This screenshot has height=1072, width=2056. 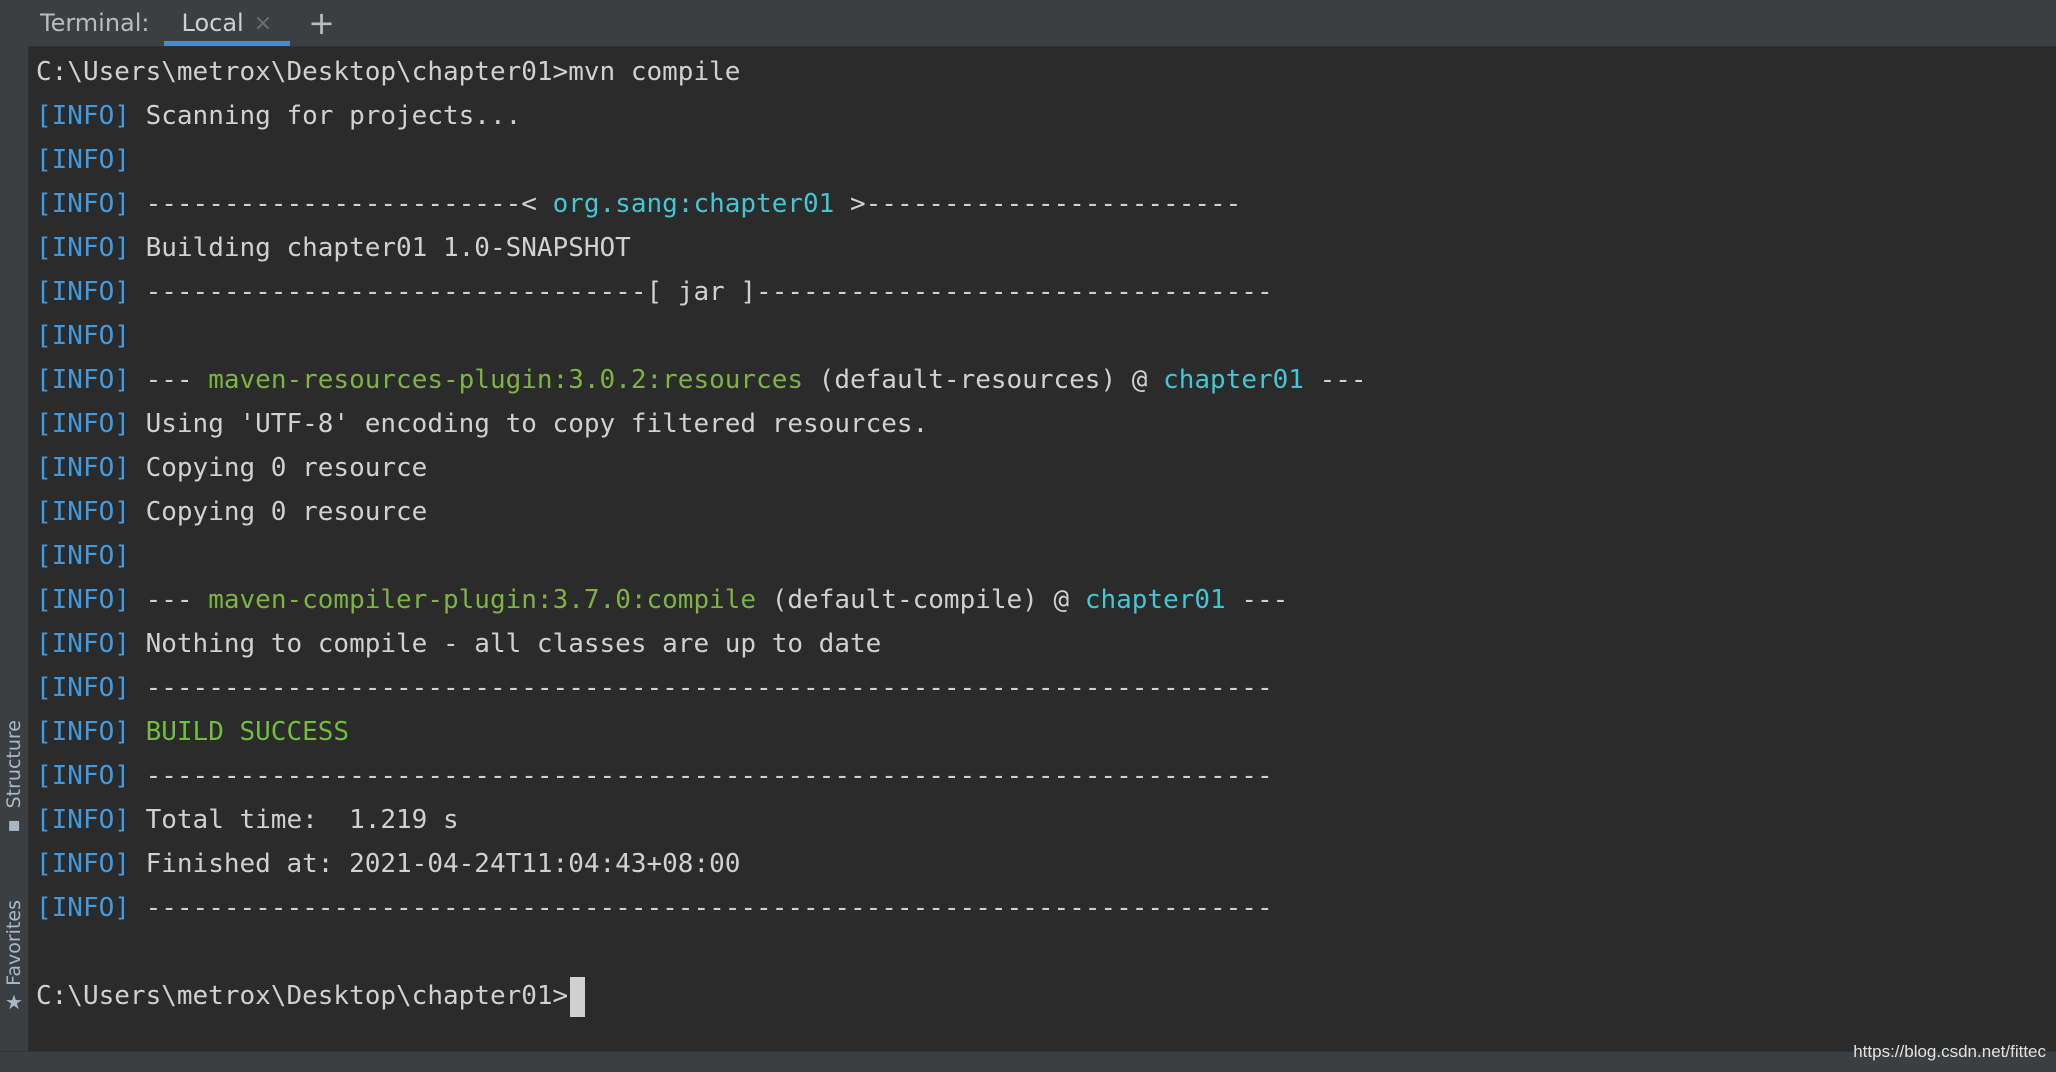 I want to click on terminal-line: [INFO] Total time: 1.219 s, so click(x=1046, y=820).